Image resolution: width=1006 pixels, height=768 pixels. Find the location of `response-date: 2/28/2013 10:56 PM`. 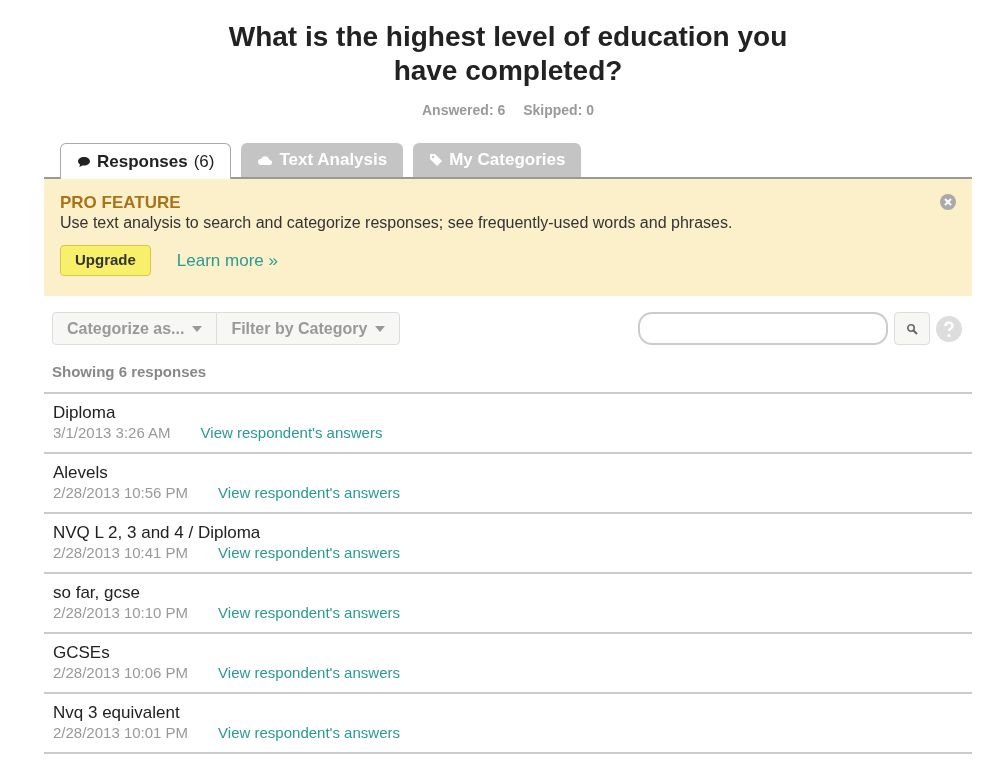

response-date: 2/28/2013 10:56 PM is located at coordinates (121, 492).